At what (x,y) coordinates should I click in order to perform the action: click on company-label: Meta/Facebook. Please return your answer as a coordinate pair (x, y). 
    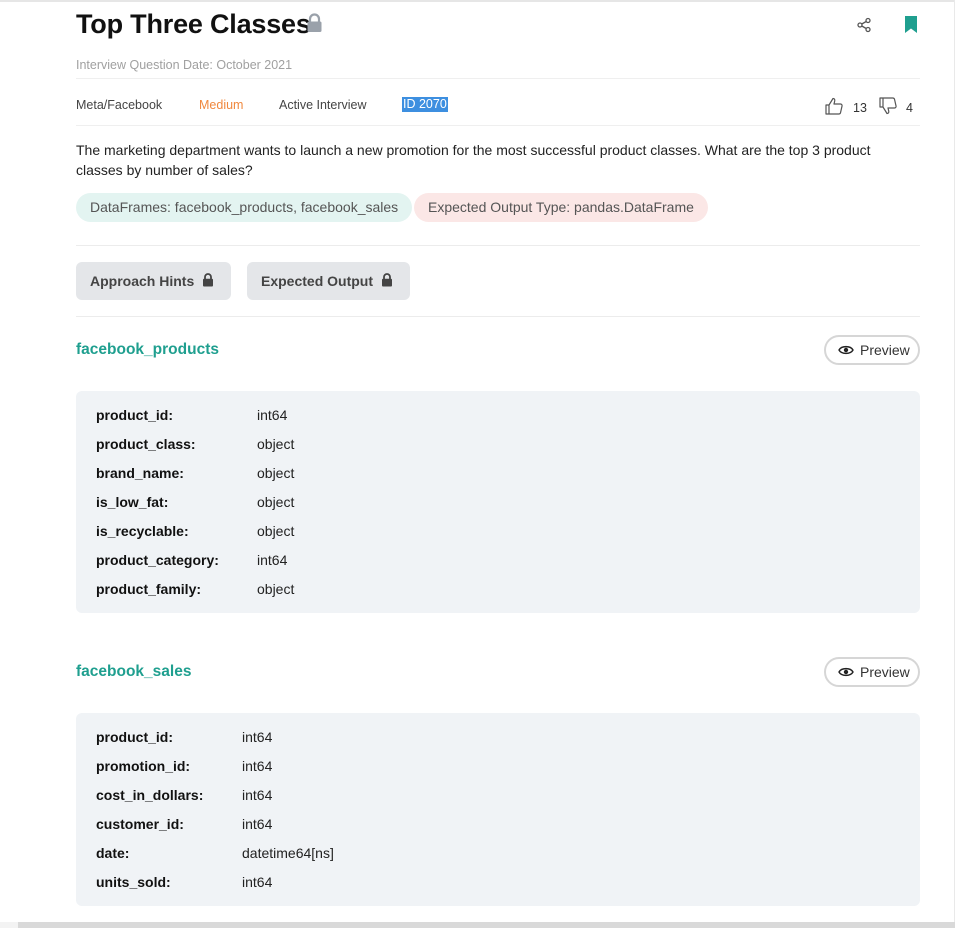
    Looking at the image, I should click on (119, 105).